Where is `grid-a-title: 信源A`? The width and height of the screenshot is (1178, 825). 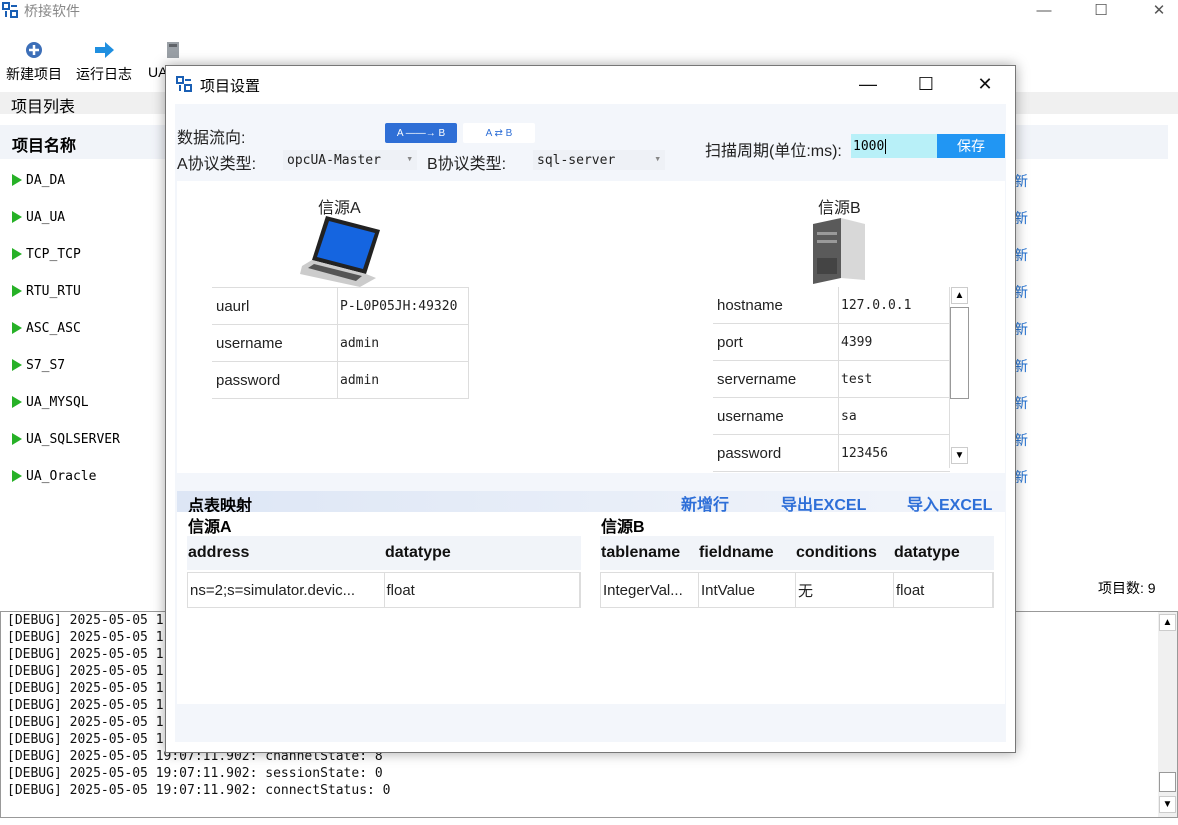 grid-a-title: 信源A is located at coordinates (210, 527).